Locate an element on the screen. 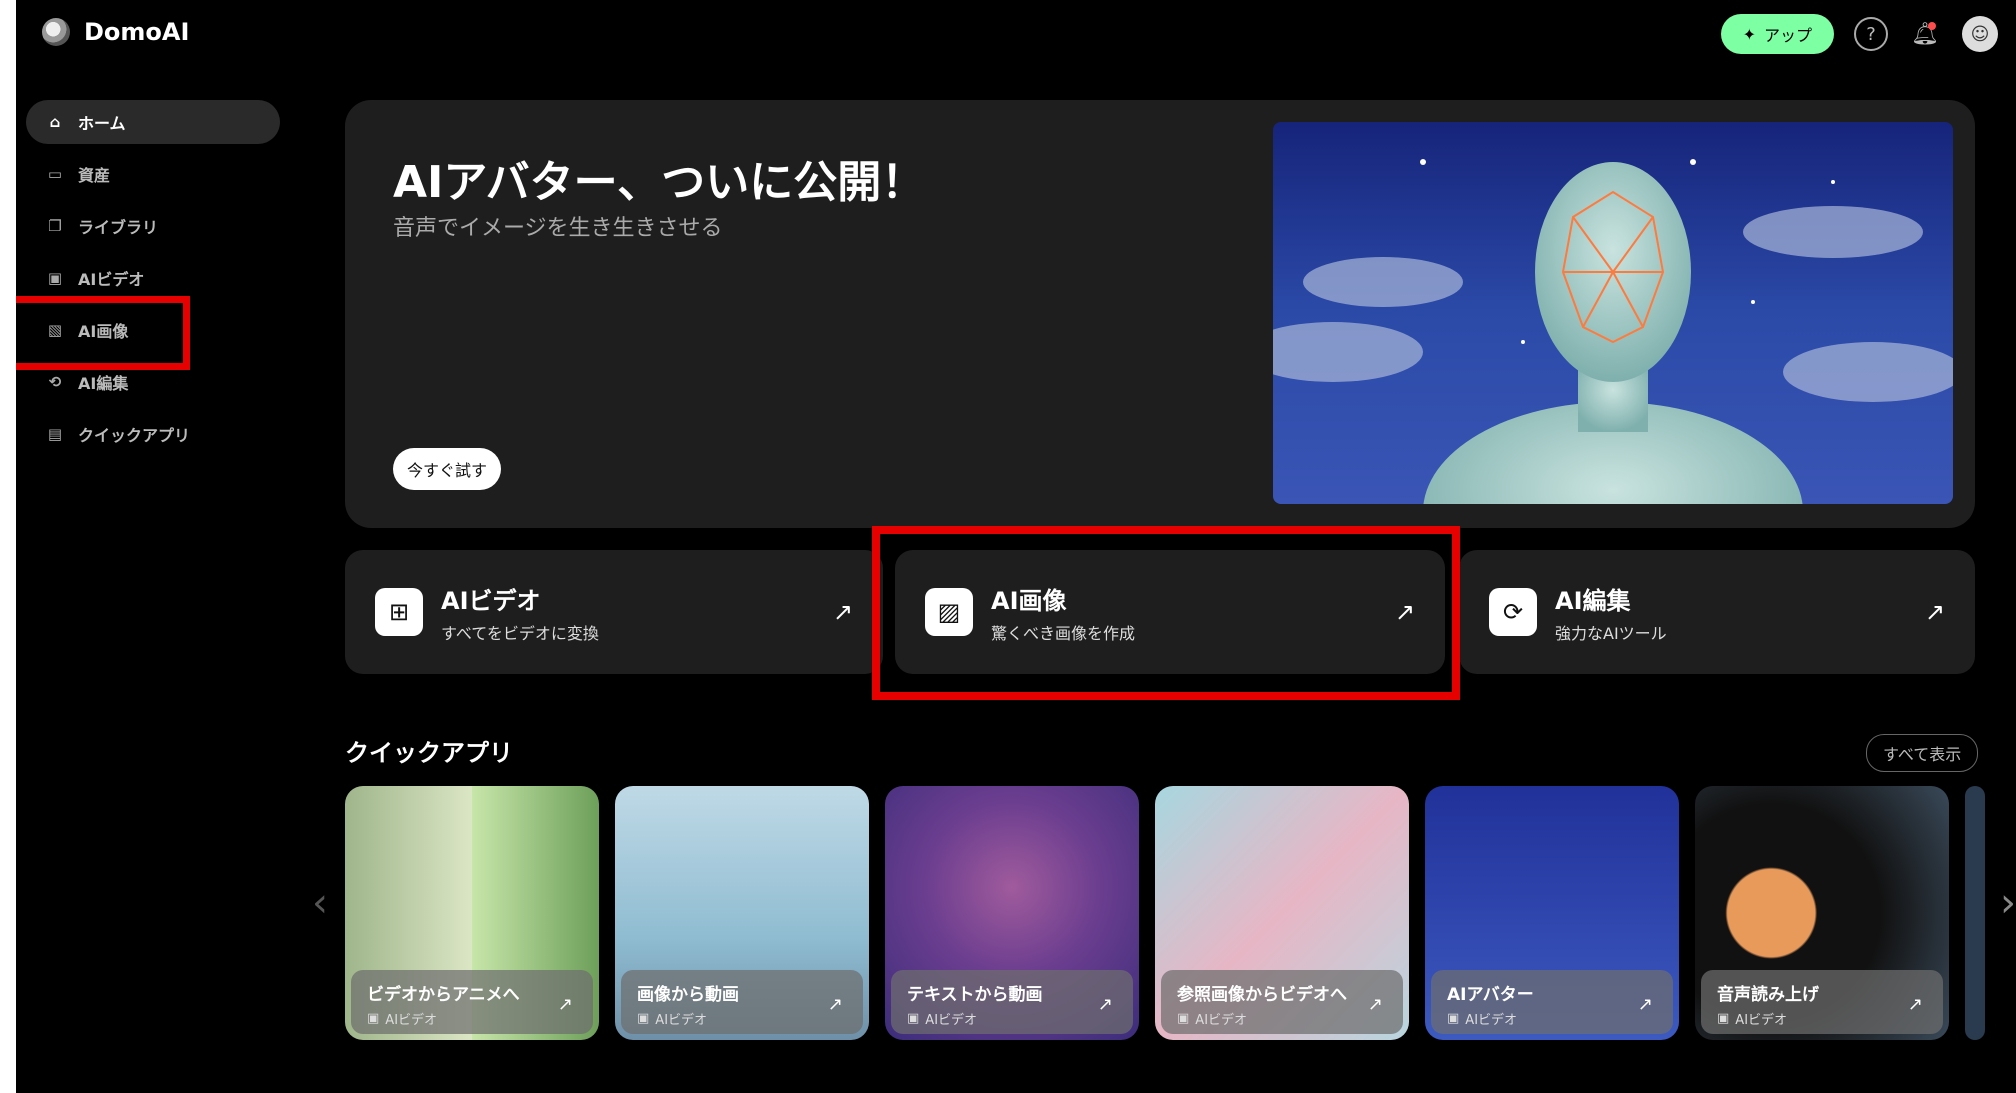 The image size is (2016, 1093). feature-title: AI編集 is located at coordinates (1593, 600).